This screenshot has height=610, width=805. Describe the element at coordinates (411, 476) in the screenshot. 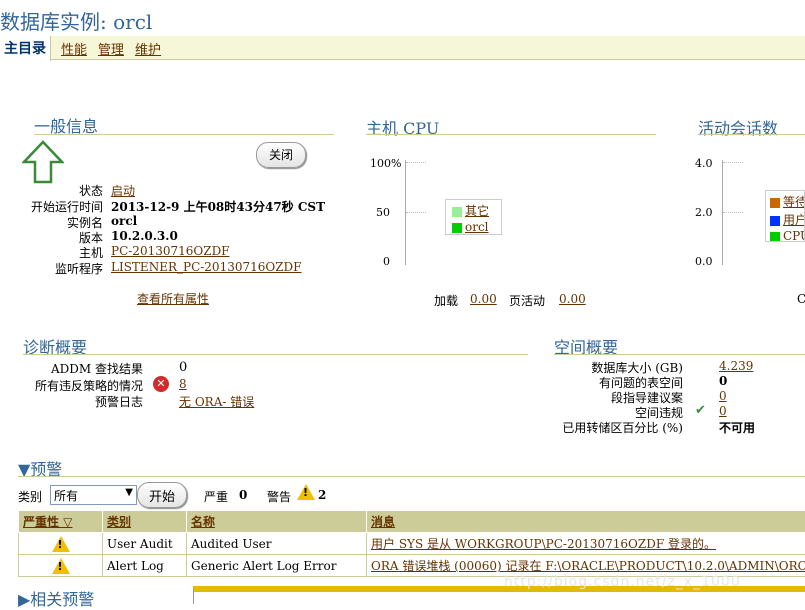

I see `alerts-divider` at that location.